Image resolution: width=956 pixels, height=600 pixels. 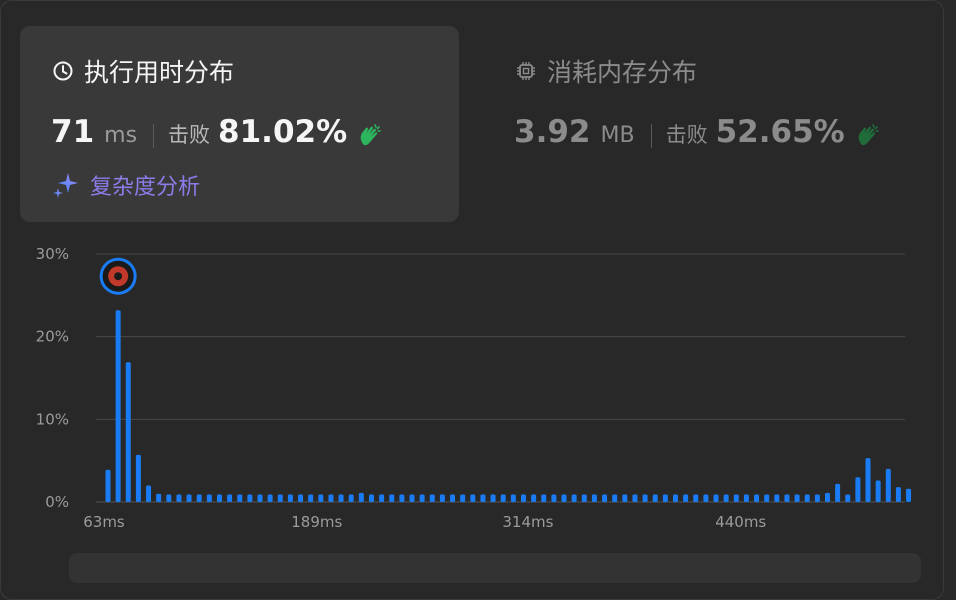 What do you see at coordinates (52, 419) in the screenshot?
I see `y-tick-label: 10%` at bounding box center [52, 419].